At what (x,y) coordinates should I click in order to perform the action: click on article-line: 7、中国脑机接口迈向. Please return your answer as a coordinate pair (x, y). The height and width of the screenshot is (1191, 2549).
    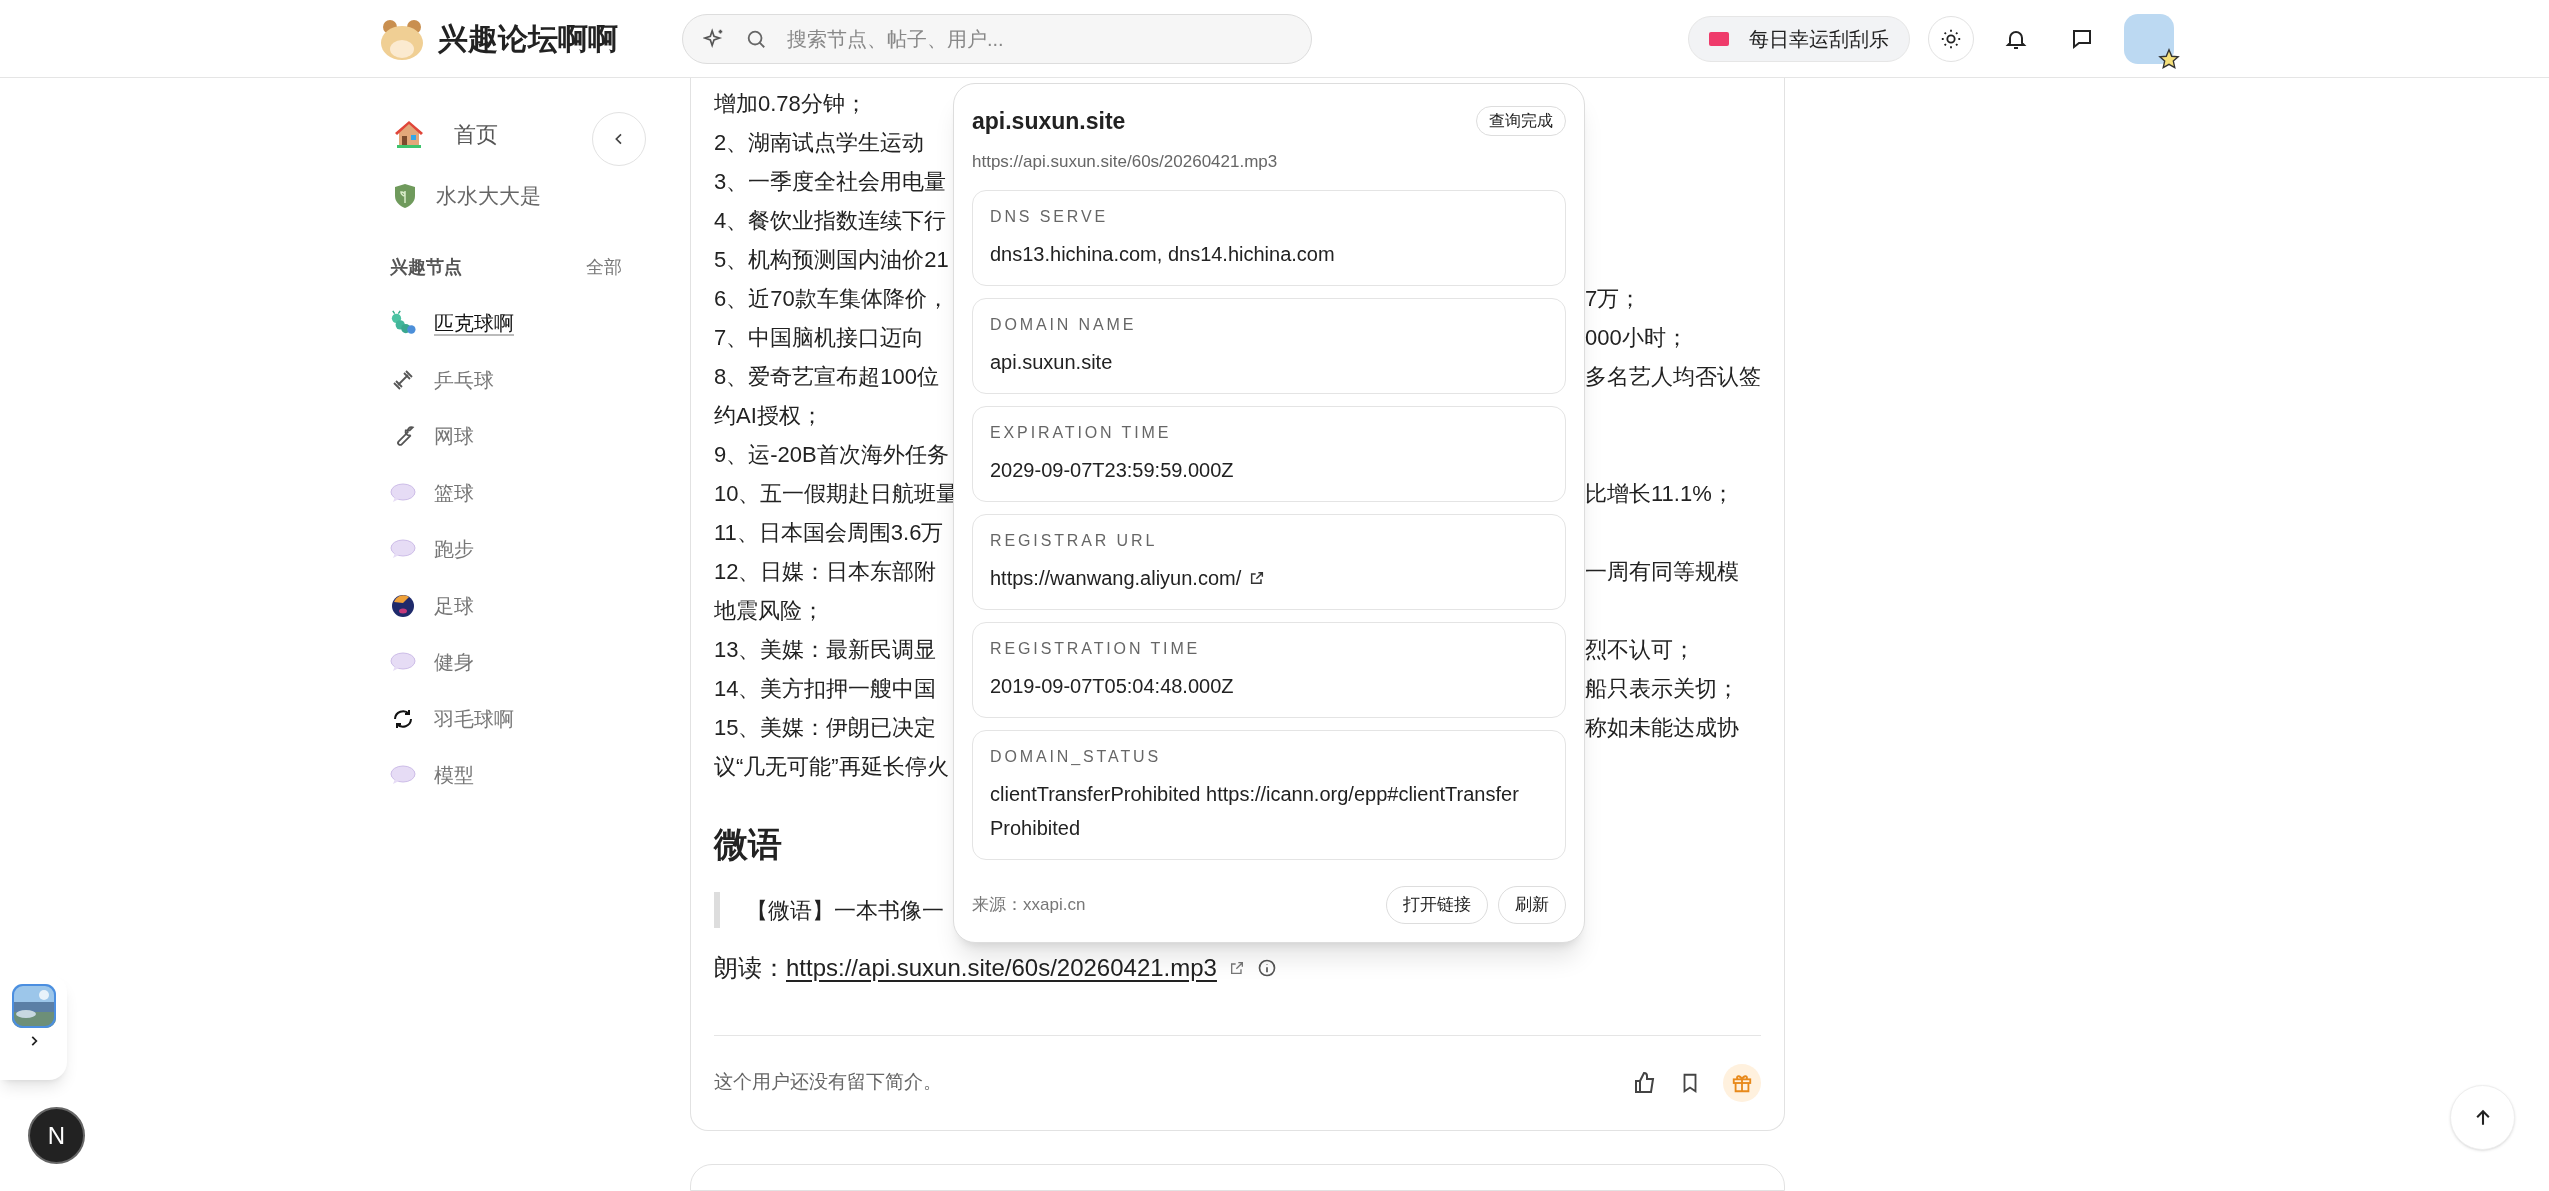
    Looking at the image, I should click on (819, 337).